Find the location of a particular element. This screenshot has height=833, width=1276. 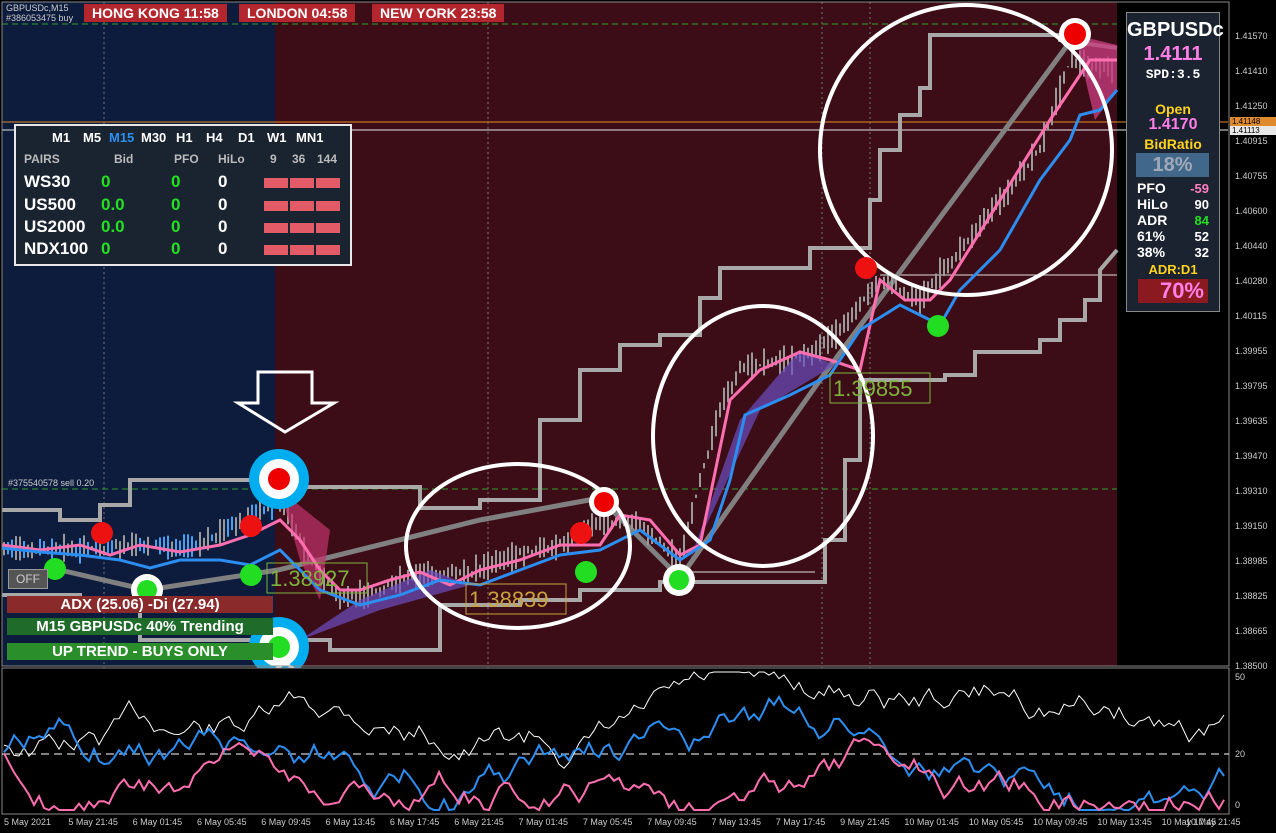

stat-hilo-label: HiLo is located at coordinates (1153, 204).